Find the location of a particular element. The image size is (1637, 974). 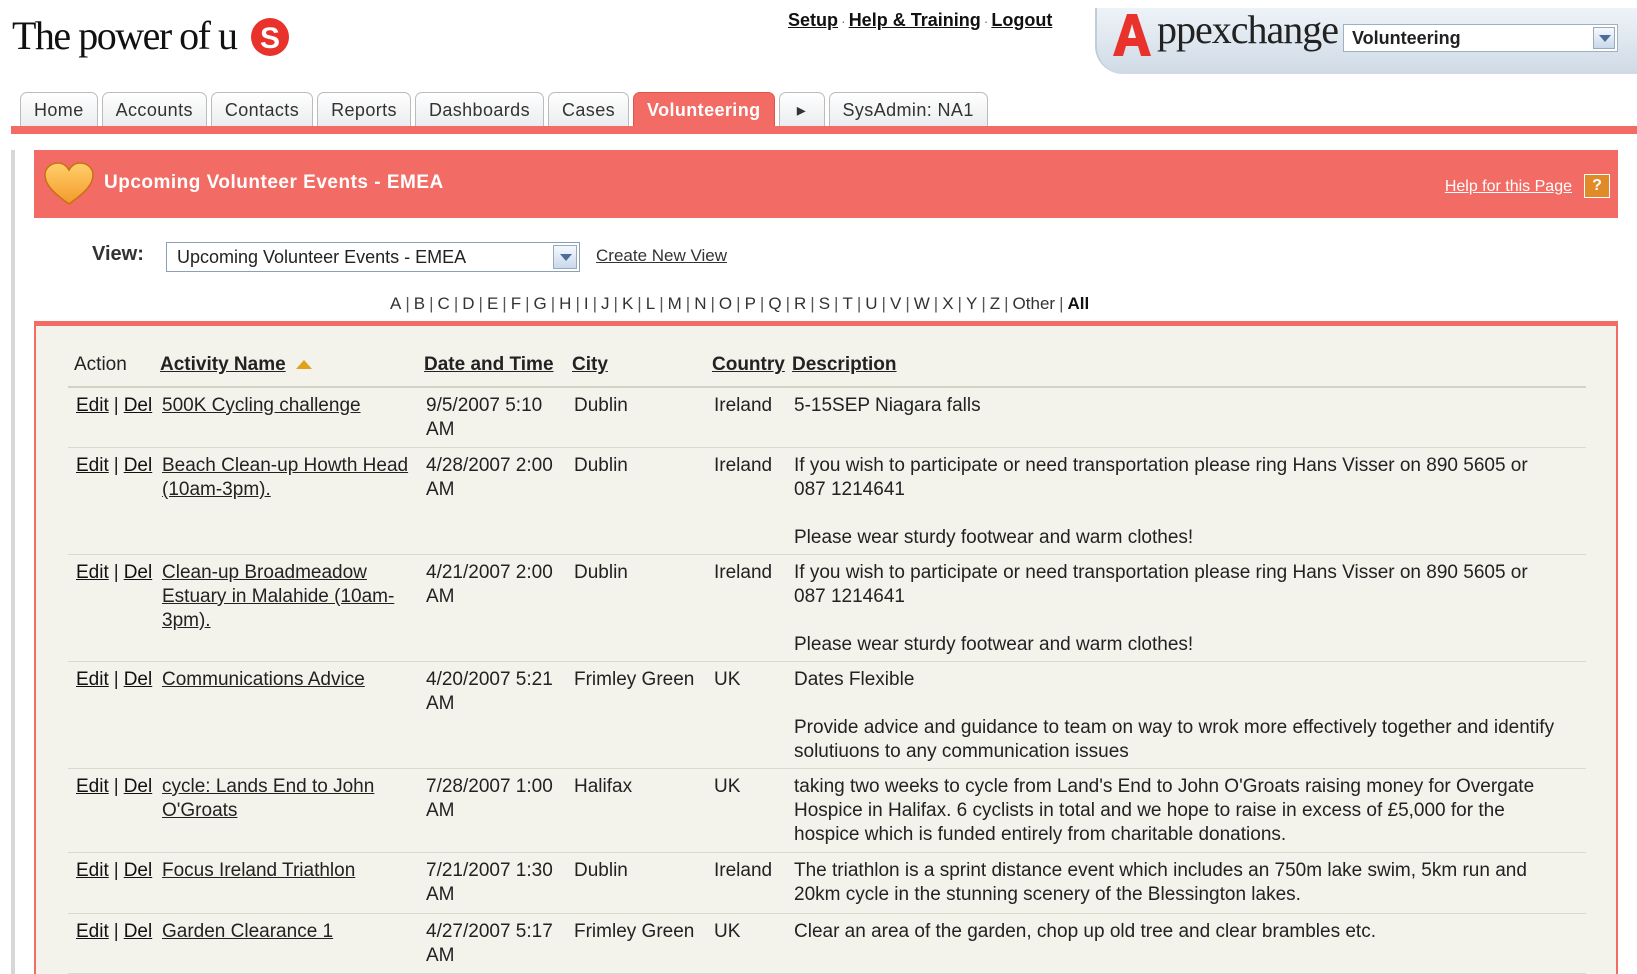

alphabet-letter-t: T is located at coordinates (847, 303).